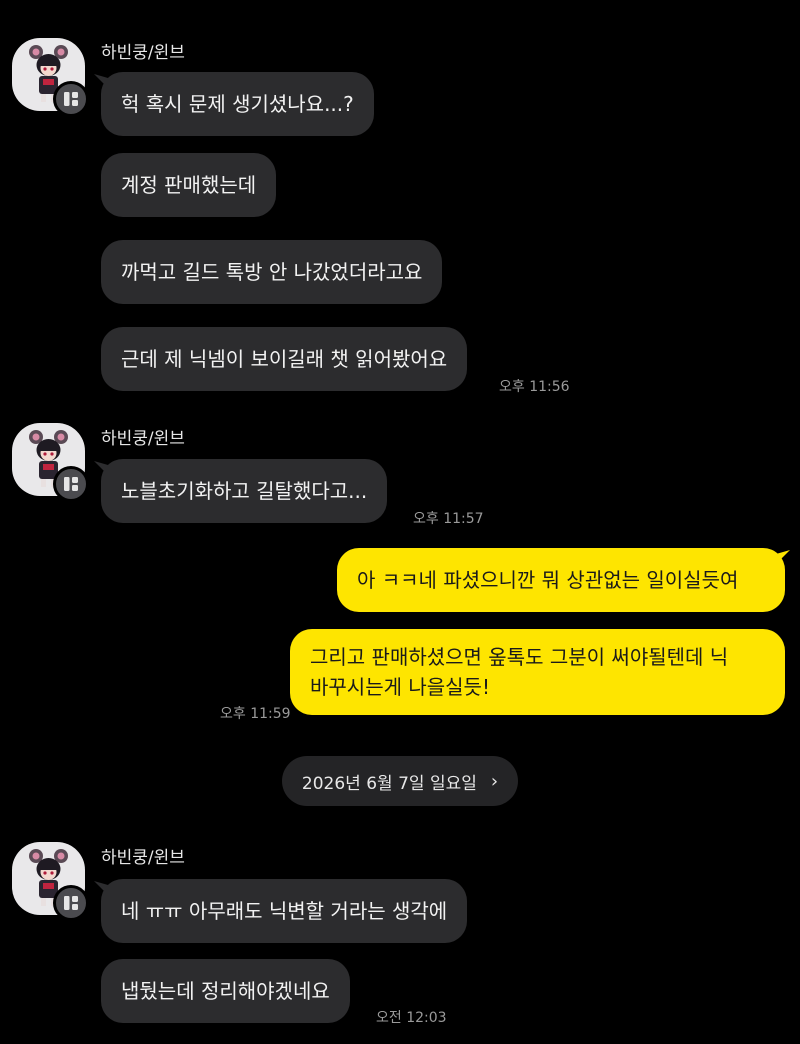 The width and height of the screenshot is (800, 1044). What do you see at coordinates (519, 657) in the screenshot?
I see `my-message-line: 그리고 판매하셨으면 옾톡도 그분이 써야될텐데 닉` at bounding box center [519, 657].